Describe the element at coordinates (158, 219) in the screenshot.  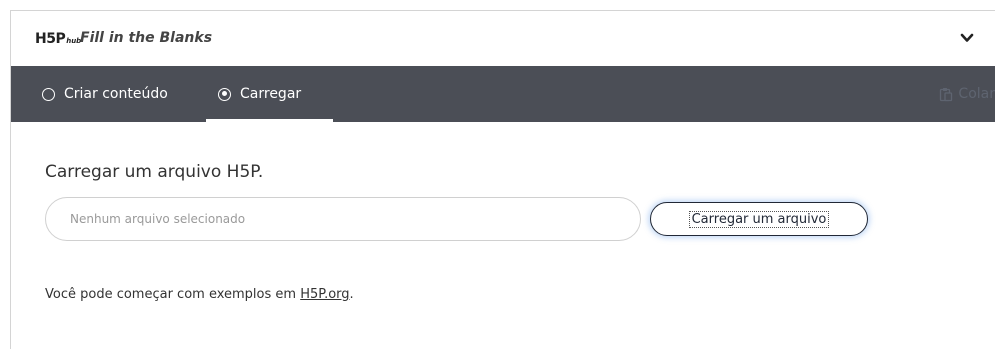
I see `file-placeholder: Nenhum arquivo selecionado` at that location.